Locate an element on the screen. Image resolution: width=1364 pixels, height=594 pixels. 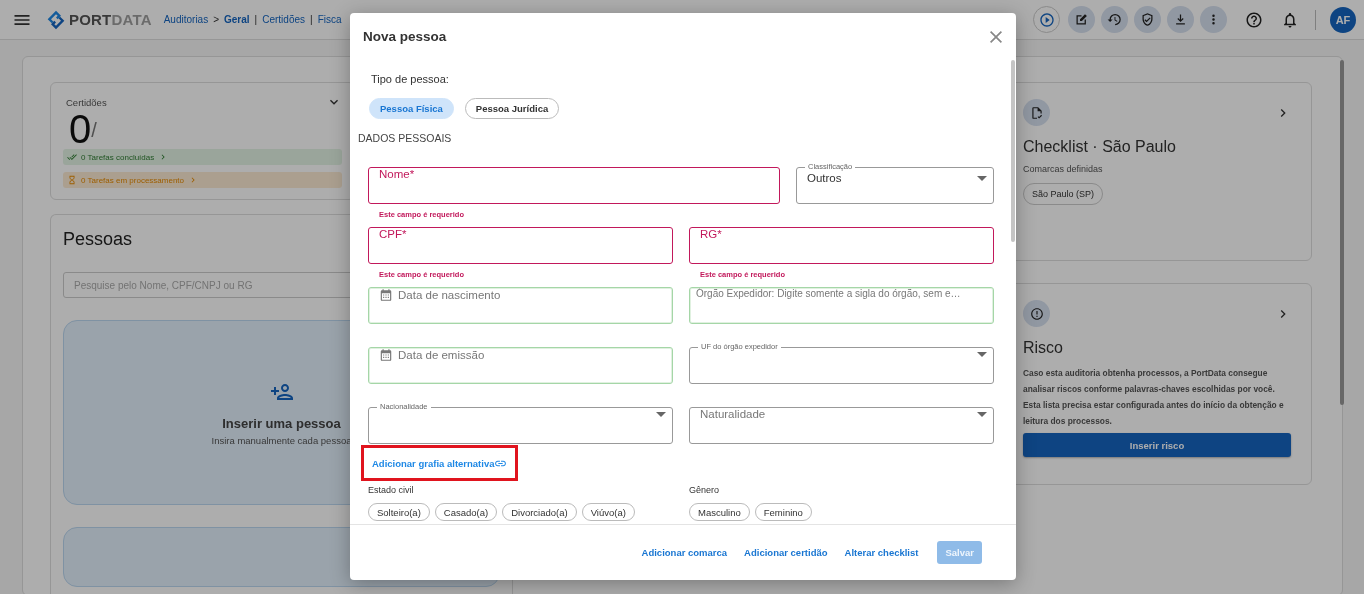
breadcrumb-link: Auditorias is located at coordinates (186, 19).